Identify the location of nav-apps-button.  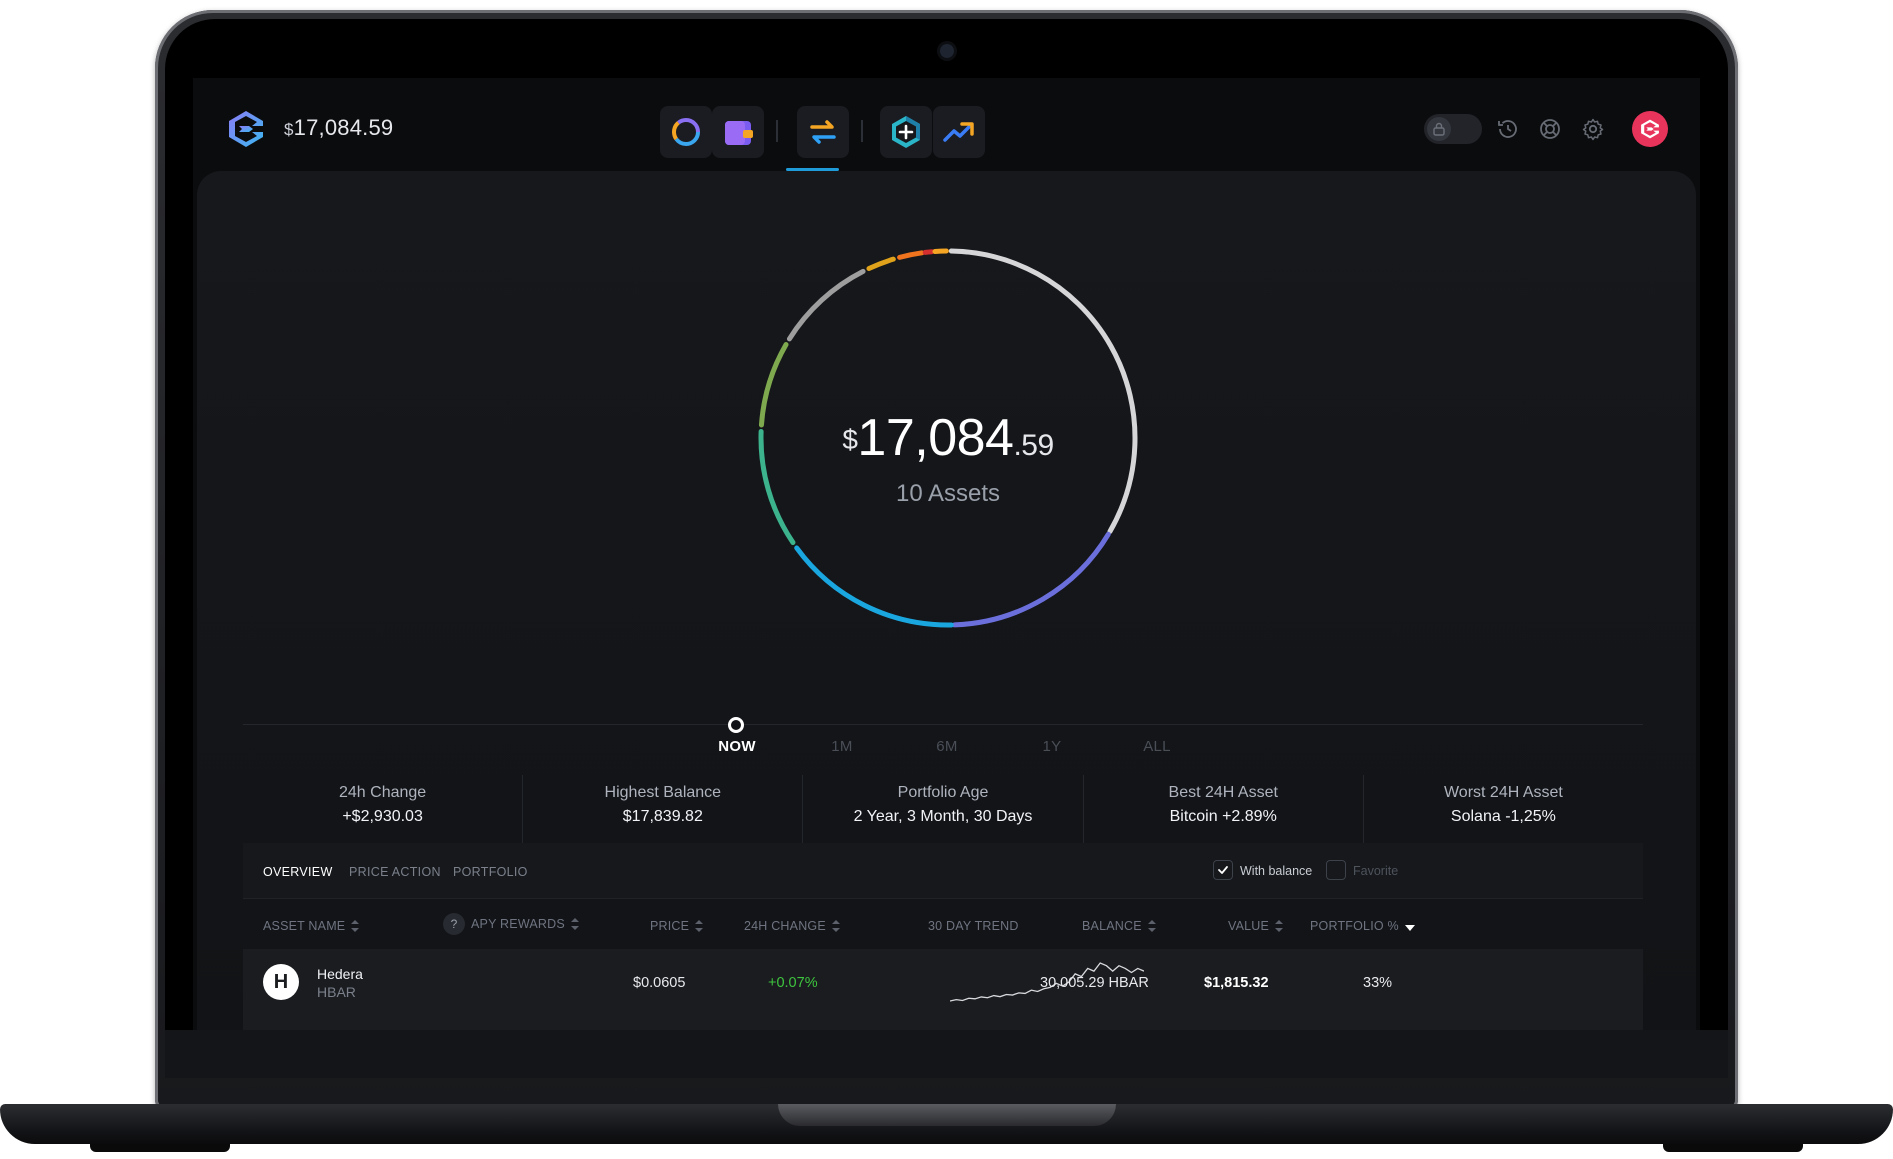
(906, 132).